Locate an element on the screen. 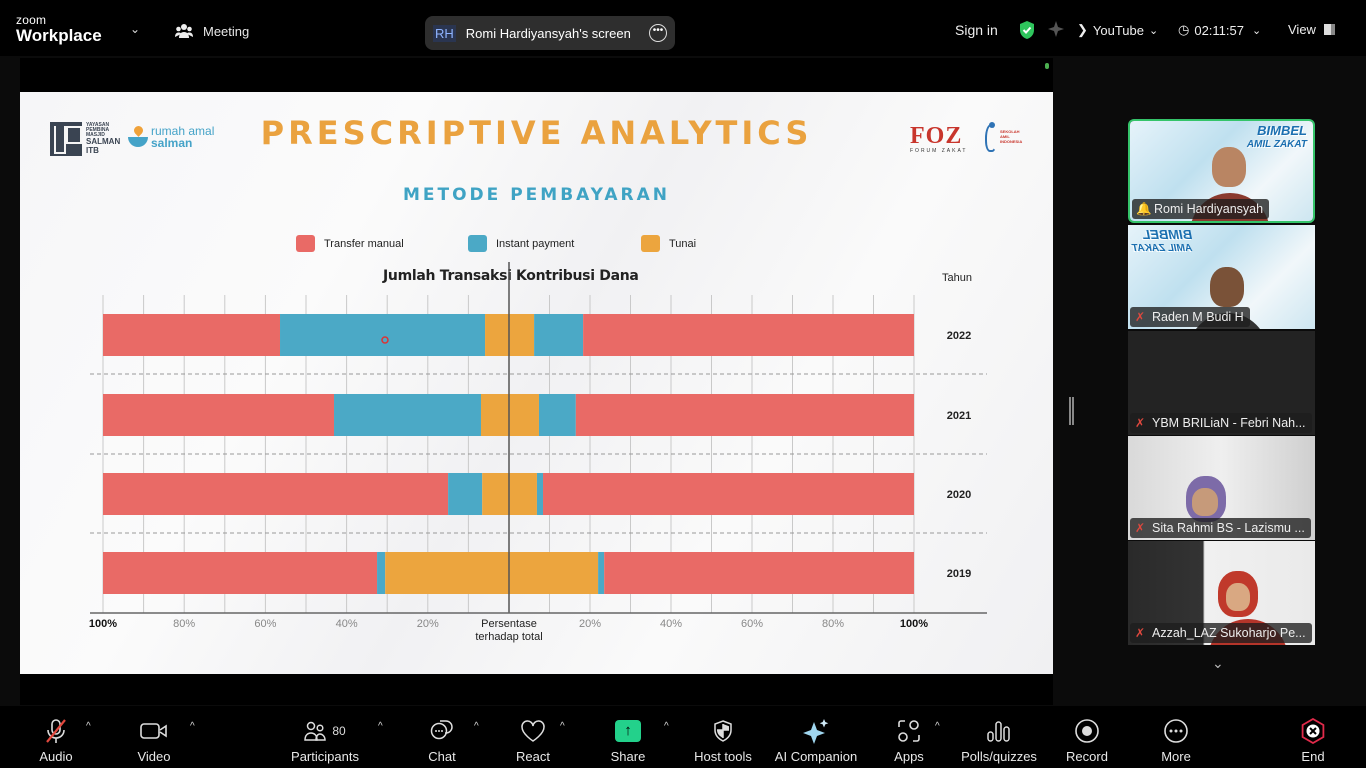  layout-icon is located at coordinates (1329, 29).